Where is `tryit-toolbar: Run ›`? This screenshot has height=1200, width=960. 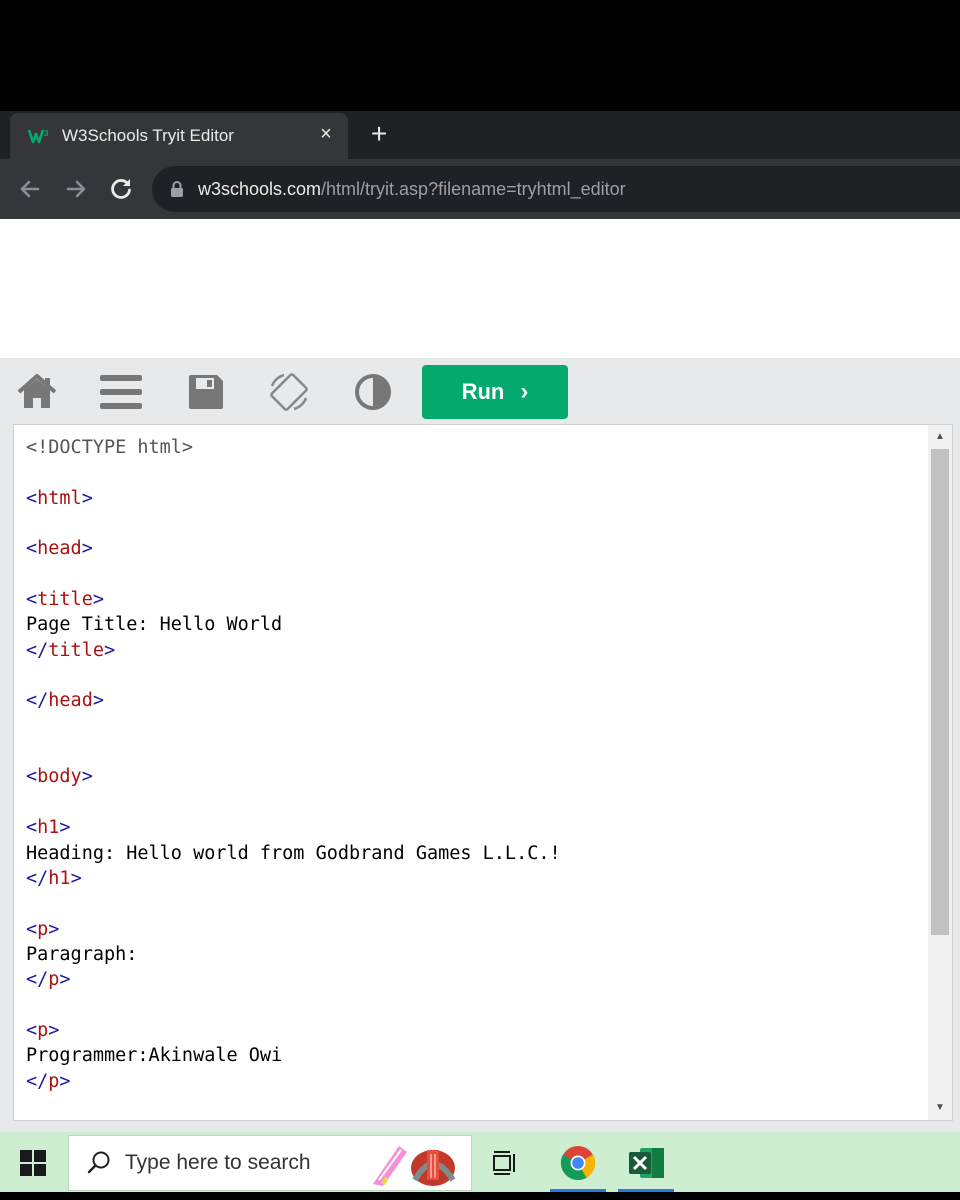
tryit-toolbar: Run › is located at coordinates (480, 391).